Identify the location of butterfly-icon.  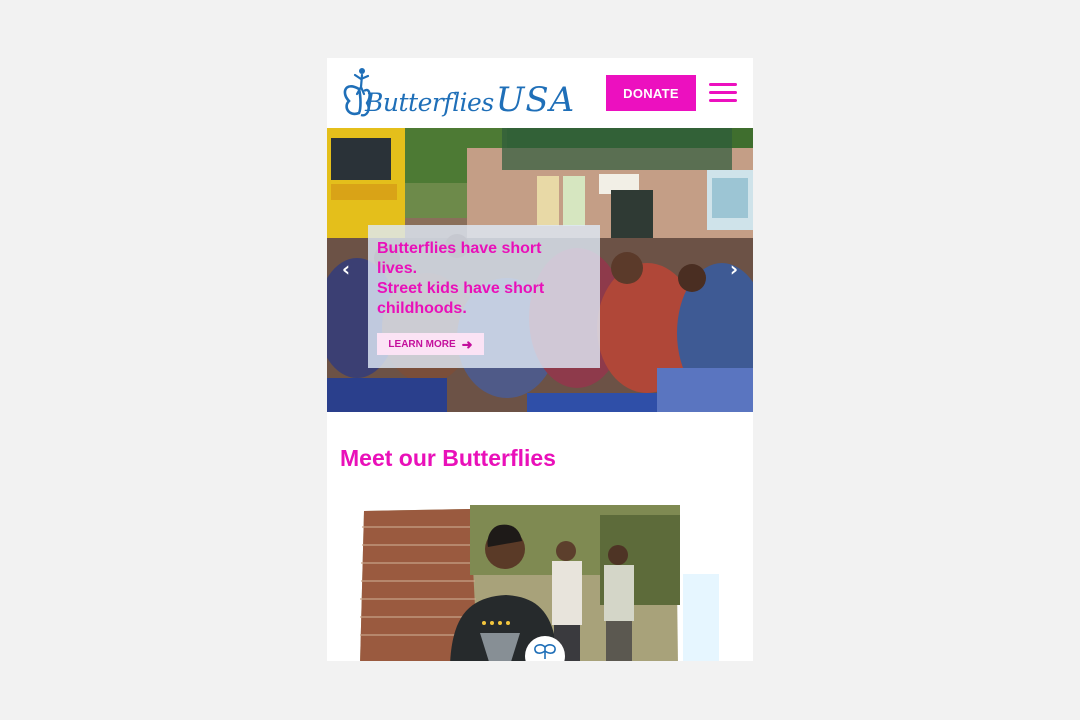
(545, 651).